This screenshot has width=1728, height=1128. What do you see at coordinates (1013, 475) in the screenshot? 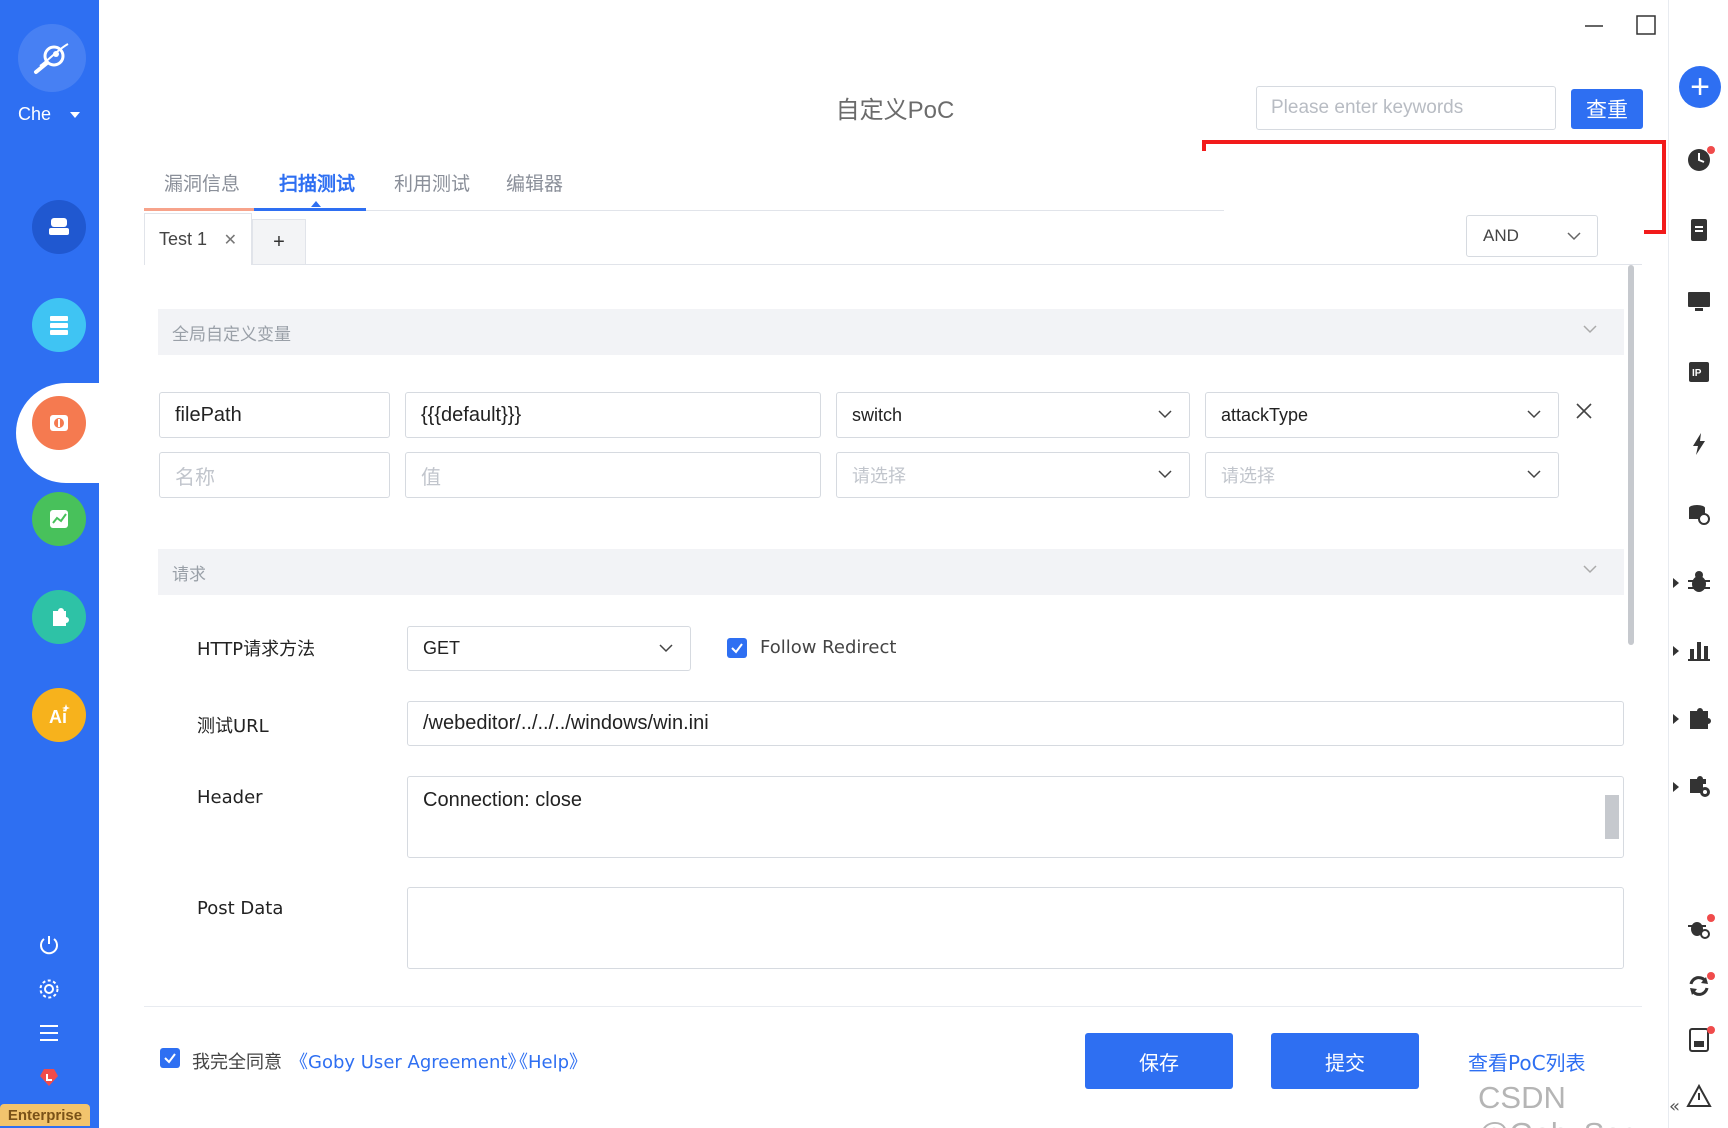
I see `var-type-select-empty: 请选择` at bounding box center [1013, 475].